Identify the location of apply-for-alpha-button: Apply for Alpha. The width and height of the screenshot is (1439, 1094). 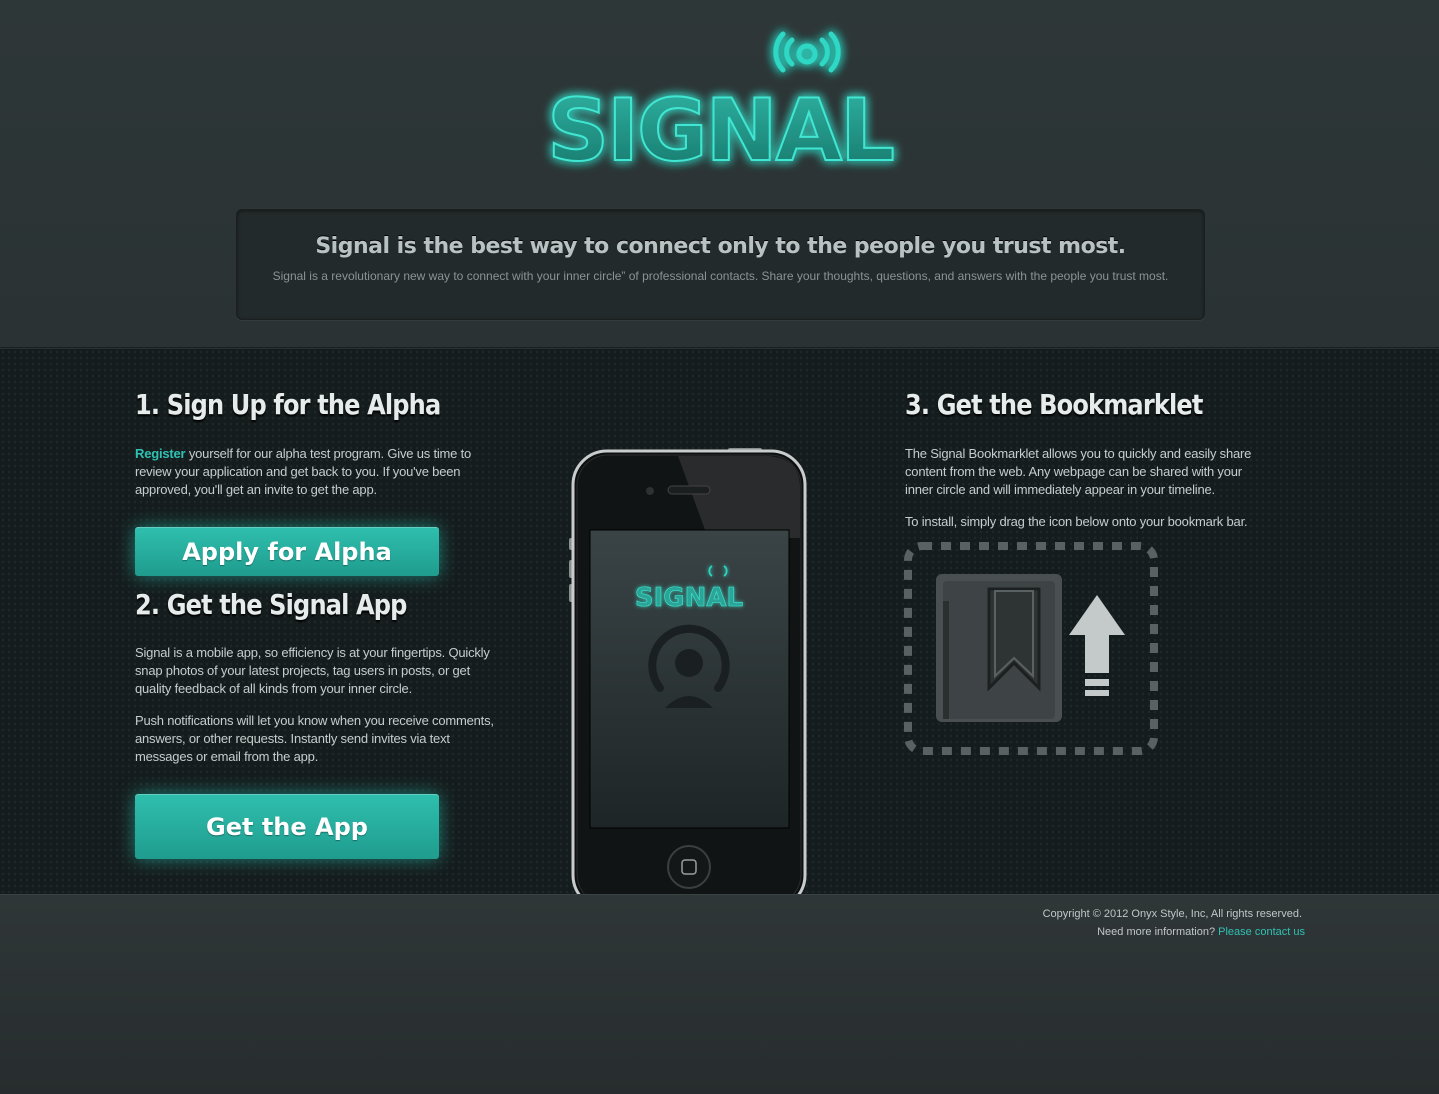
(287, 551).